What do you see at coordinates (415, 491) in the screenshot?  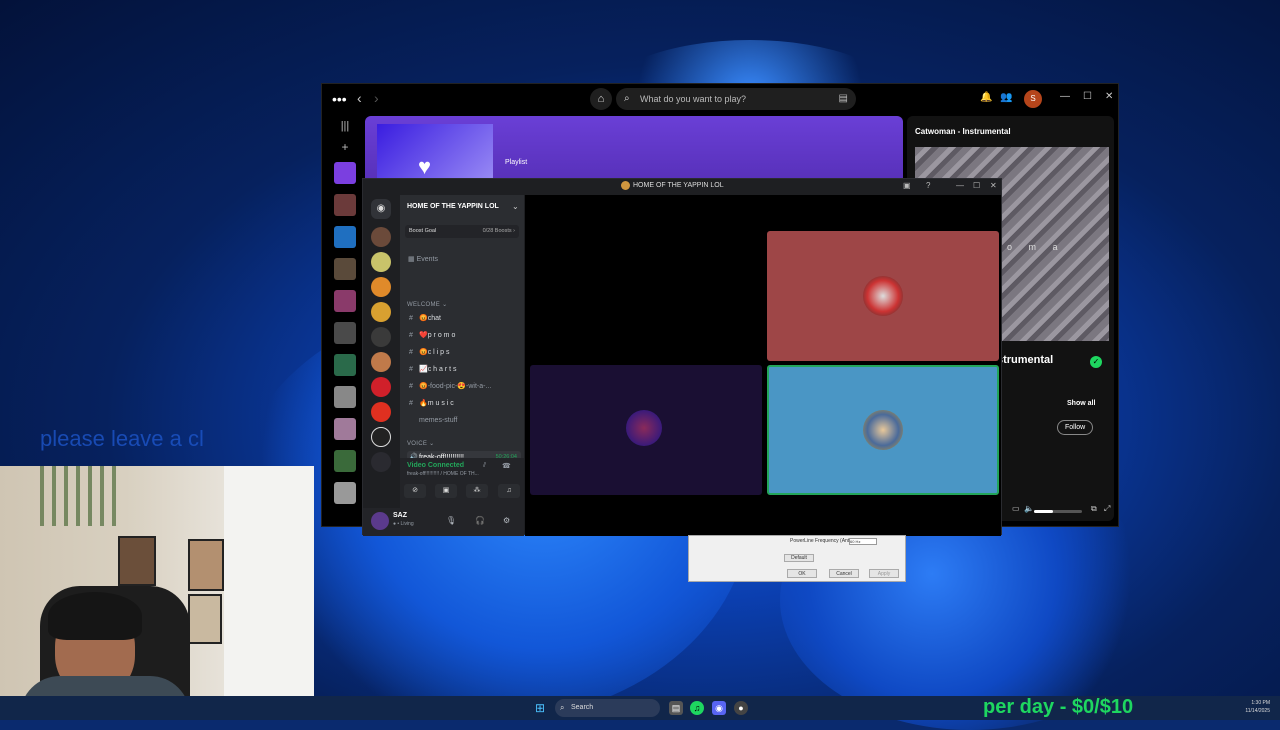 I see `camera-off-button: ⊘` at bounding box center [415, 491].